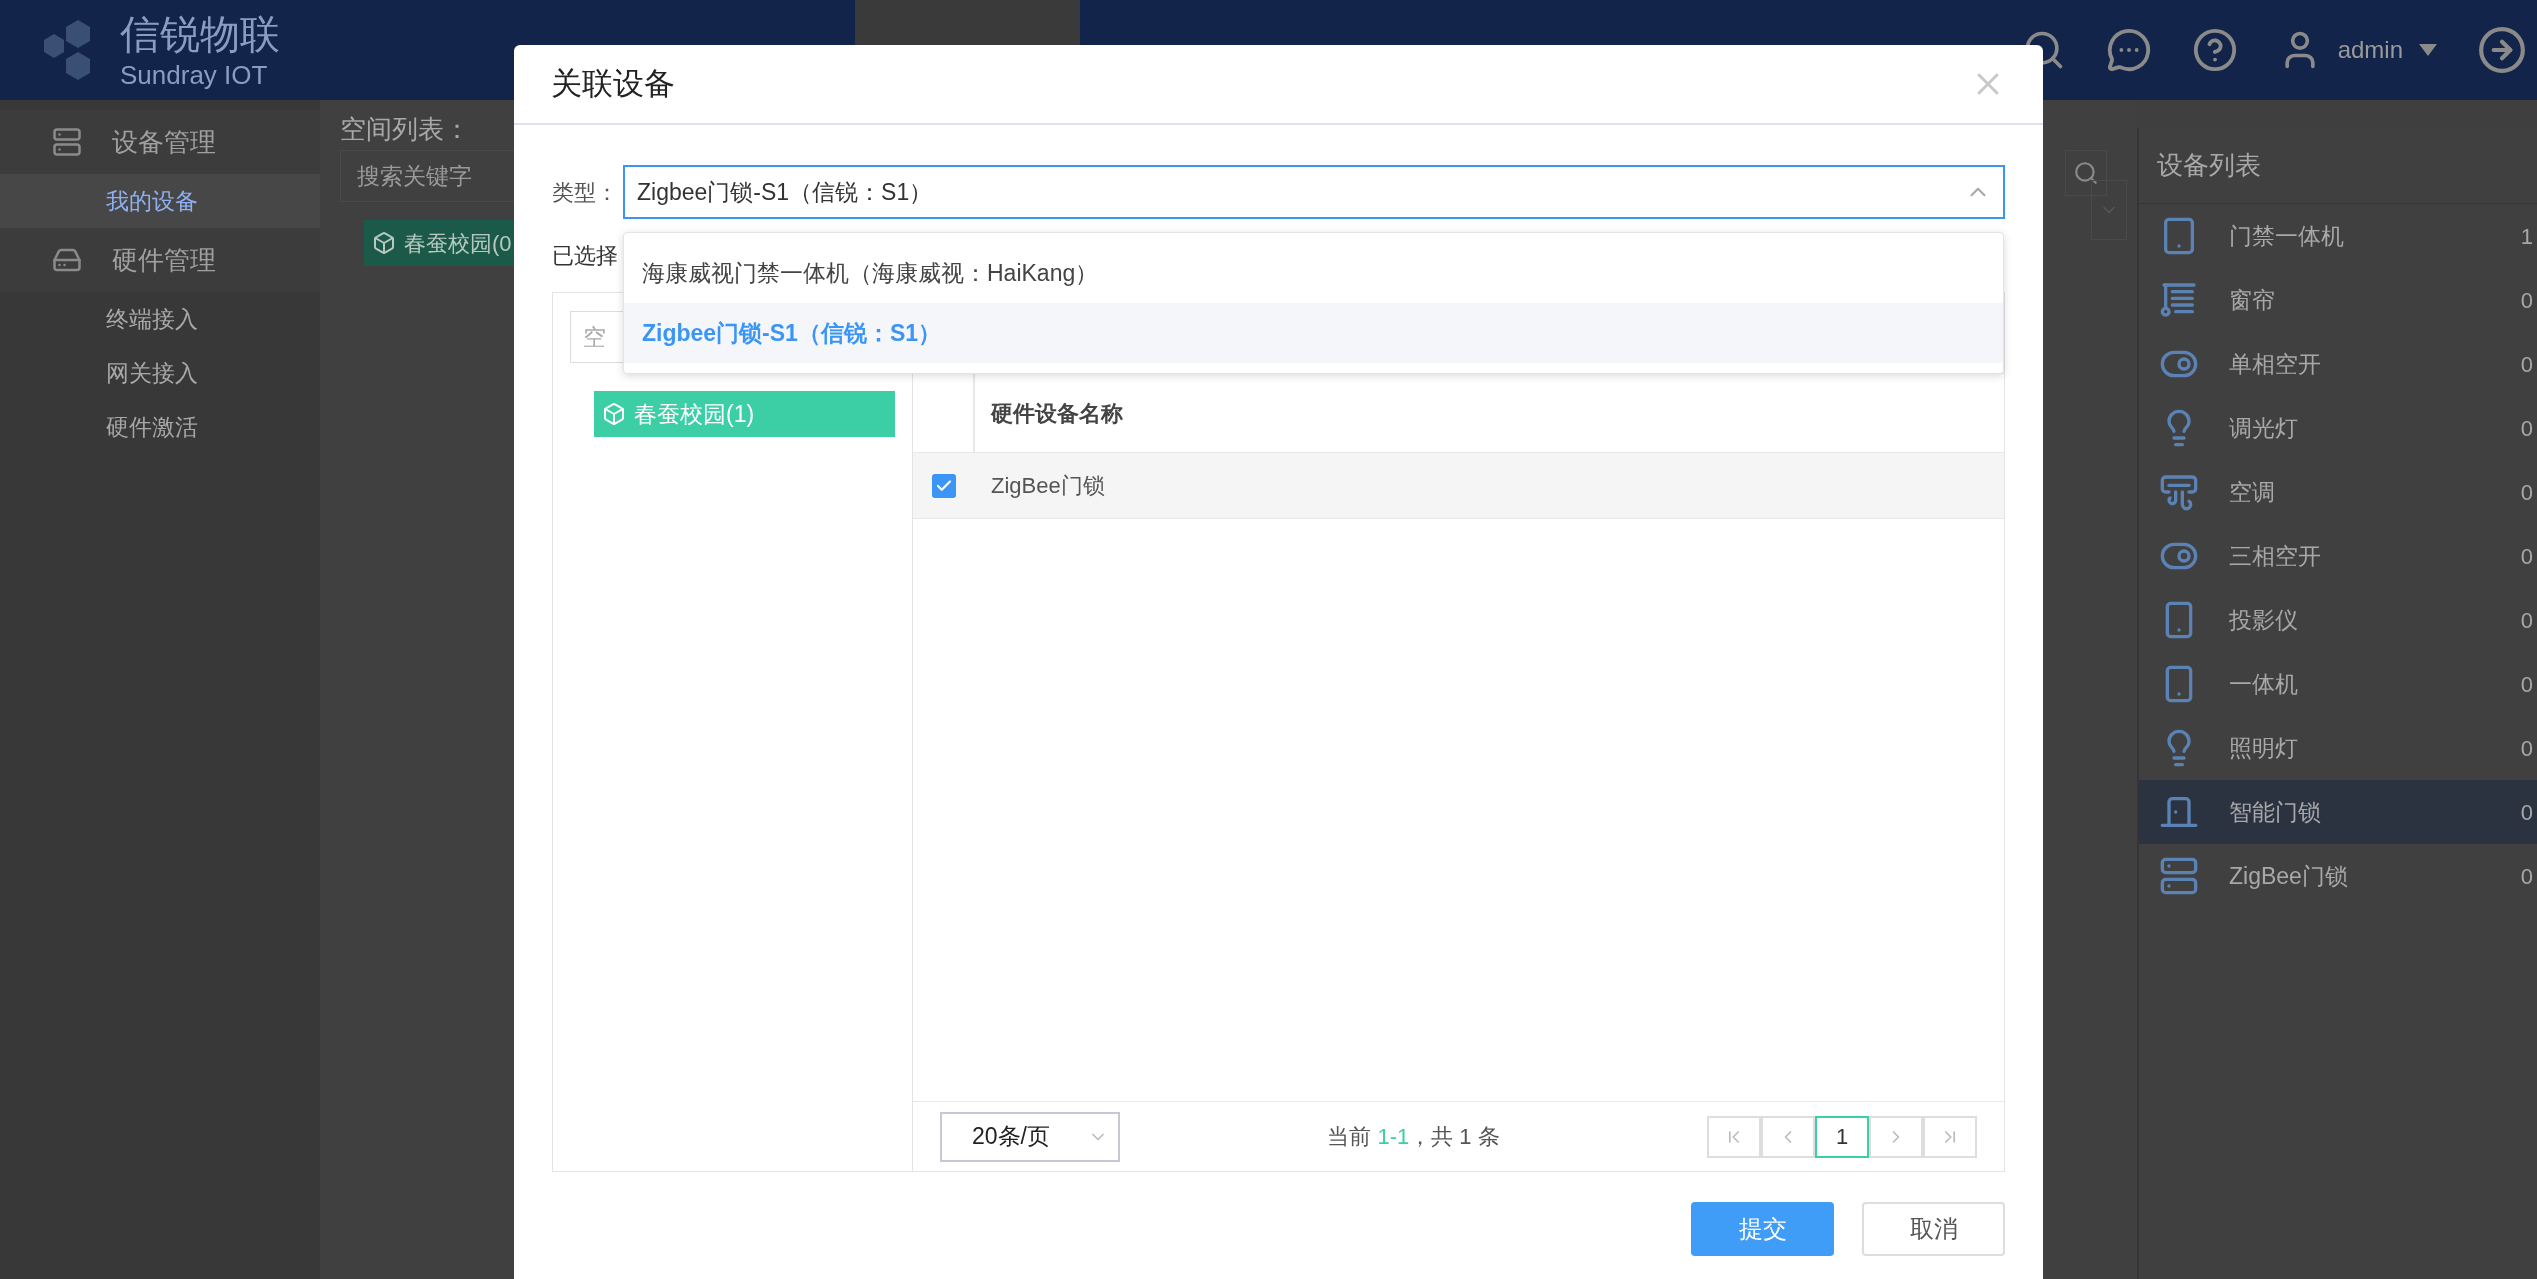 This screenshot has width=2537, height=1279. Describe the element at coordinates (160, 319) in the screenshot. I see `sidebar-item: 终端接入` at that location.